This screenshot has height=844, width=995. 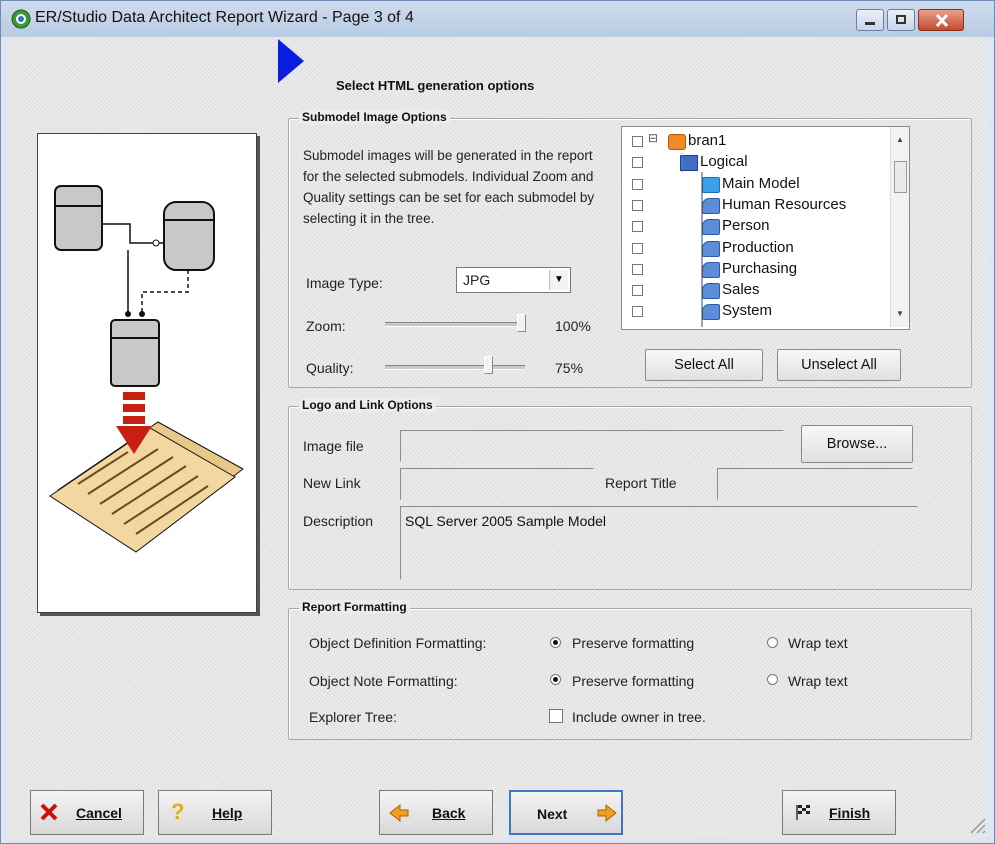 I want to click on zoom-slider-track, so click(x=455, y=324).